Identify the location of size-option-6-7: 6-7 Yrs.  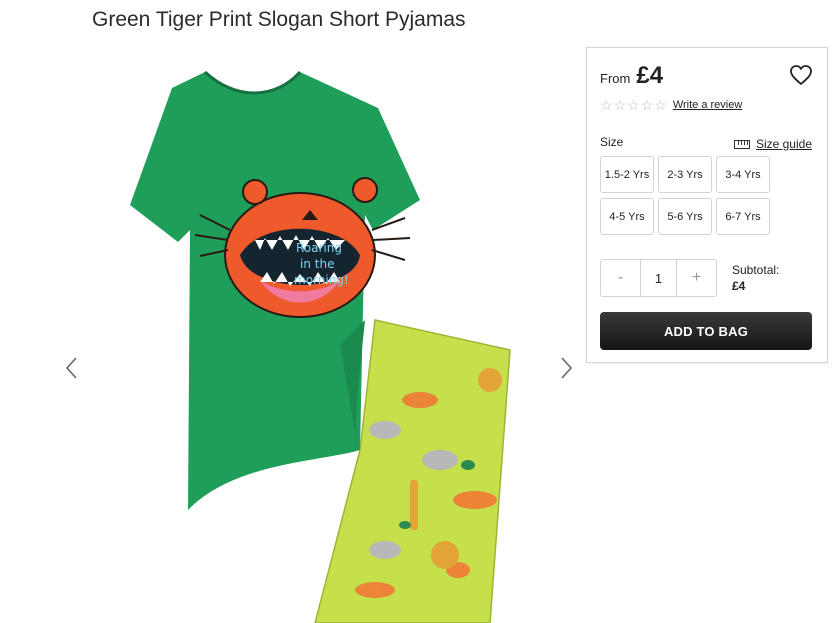
(743, 216).